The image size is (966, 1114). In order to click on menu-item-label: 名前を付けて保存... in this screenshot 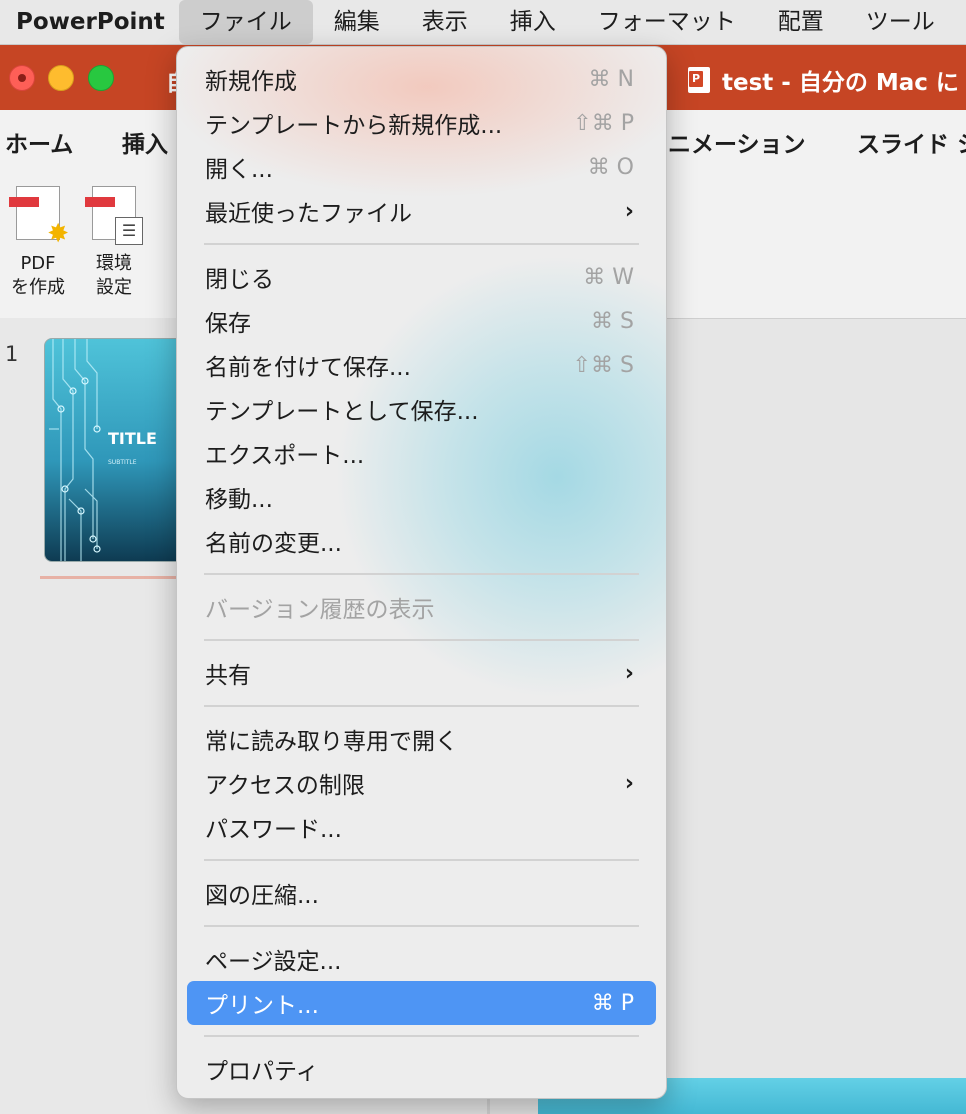, I will do `click(308, 368)`.